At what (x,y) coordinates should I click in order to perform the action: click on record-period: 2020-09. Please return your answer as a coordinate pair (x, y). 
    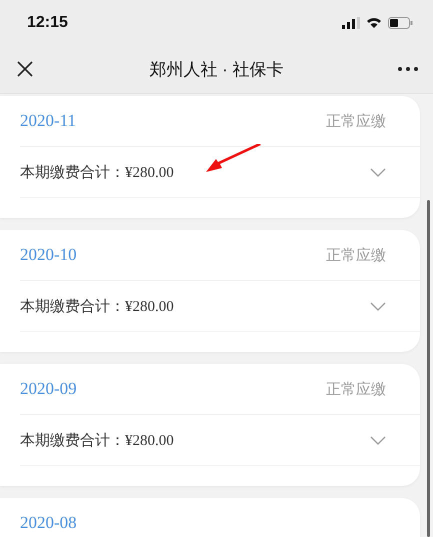
    Looking at the image, I should click on (48, 389).